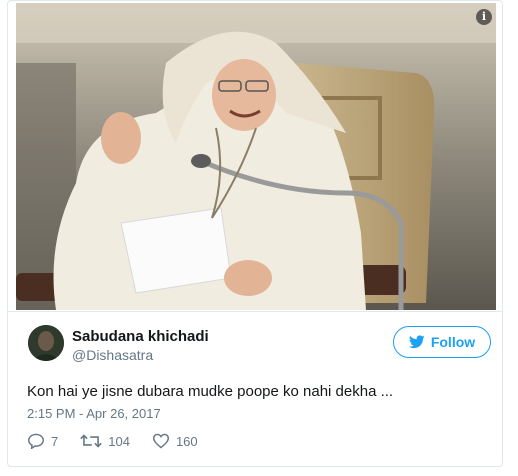 The width and height of the screenshot is (518, 476). I want to click on like-button: 160, so click(175, 441).